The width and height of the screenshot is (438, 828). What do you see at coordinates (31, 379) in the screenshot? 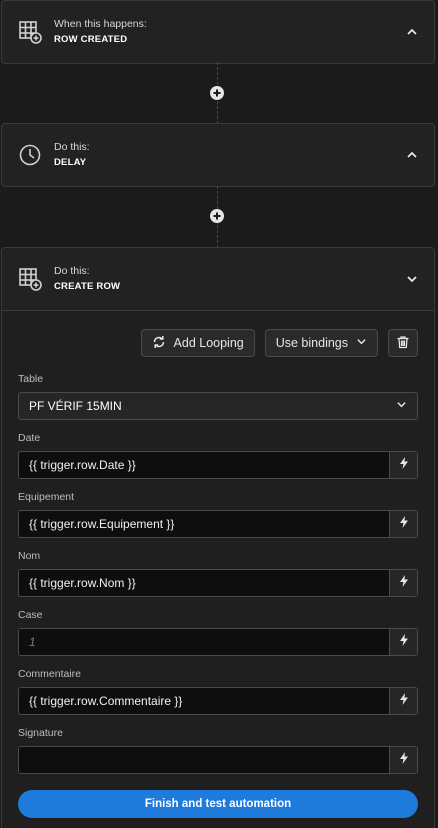
I see `table-label: Table` at bounding box center [31, 379].